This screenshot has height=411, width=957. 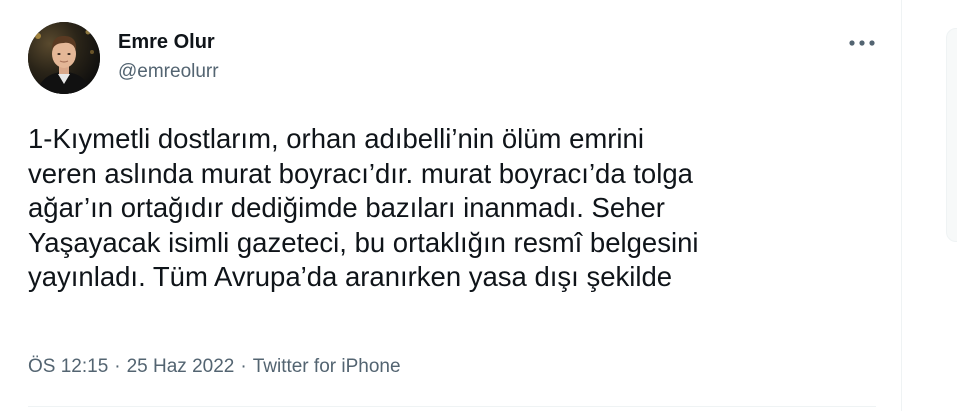 I want to click on tweet-time: ÖS 12:15, so click(x=68, y=367).